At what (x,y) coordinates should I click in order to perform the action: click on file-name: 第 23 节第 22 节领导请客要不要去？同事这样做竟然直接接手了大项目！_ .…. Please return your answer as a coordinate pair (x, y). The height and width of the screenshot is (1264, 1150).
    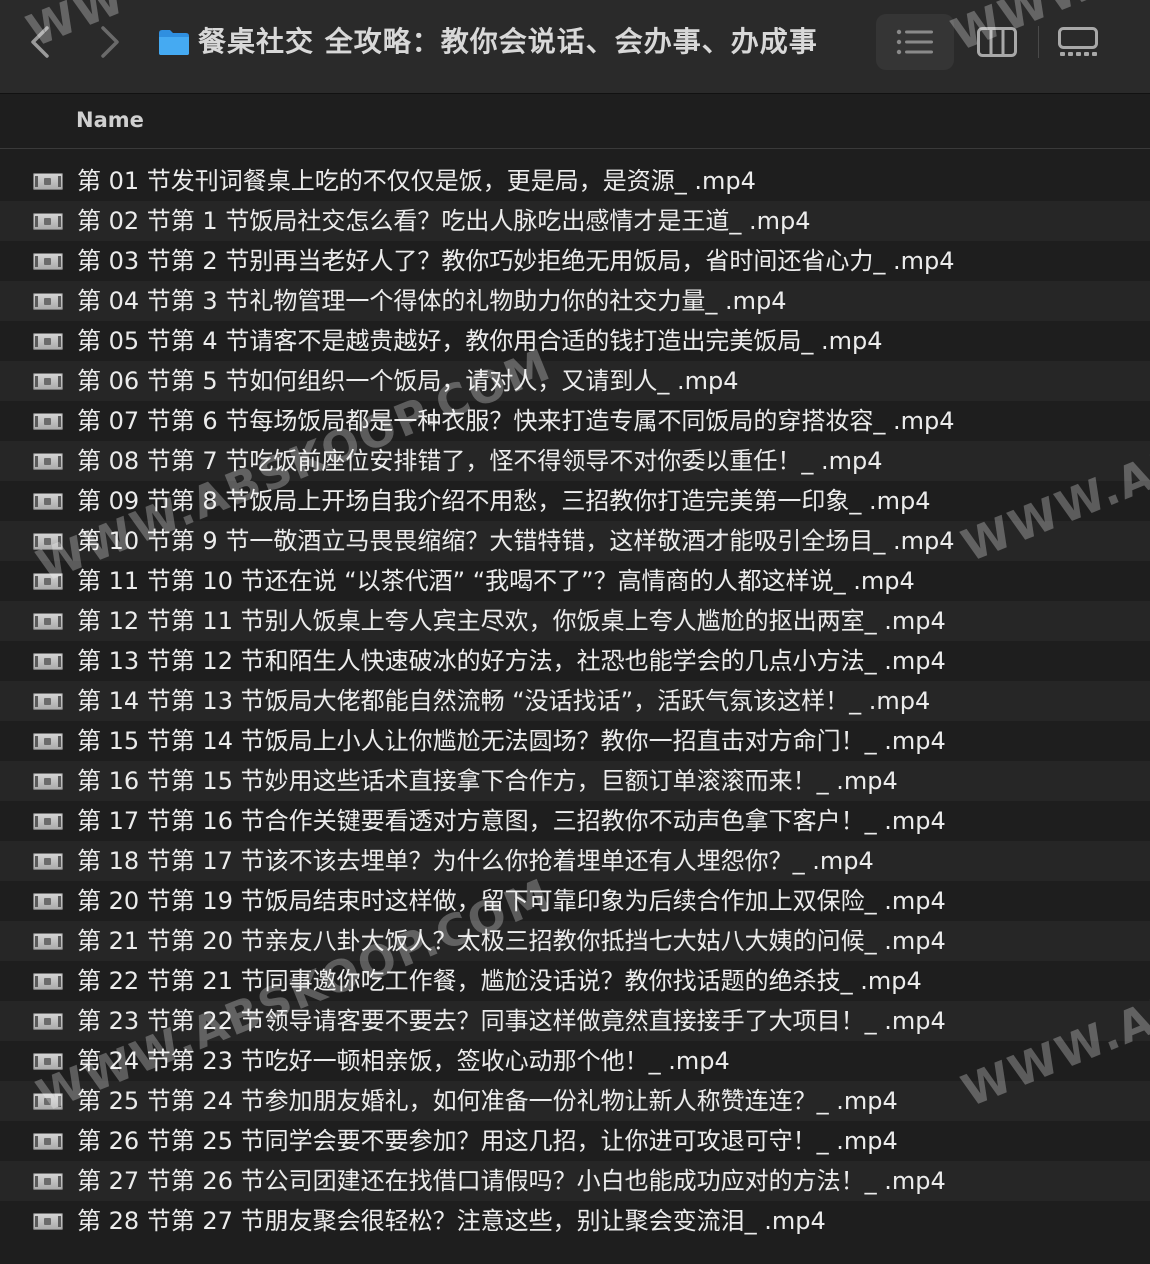
    Looking at the image, I should click on (511, 1021).